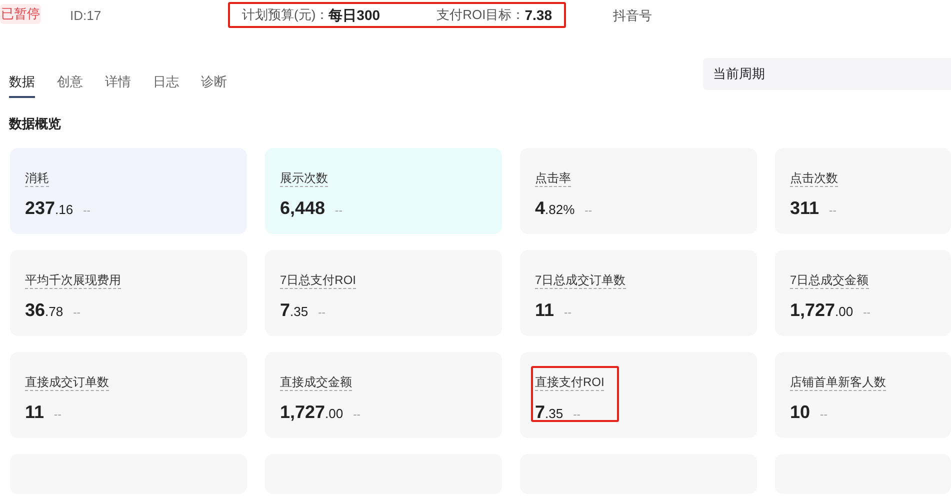 Image resolution: width=951 pixels, height=501 pixels. I want to click on budget-label: 计划预算(元)：, so click(285, 15).